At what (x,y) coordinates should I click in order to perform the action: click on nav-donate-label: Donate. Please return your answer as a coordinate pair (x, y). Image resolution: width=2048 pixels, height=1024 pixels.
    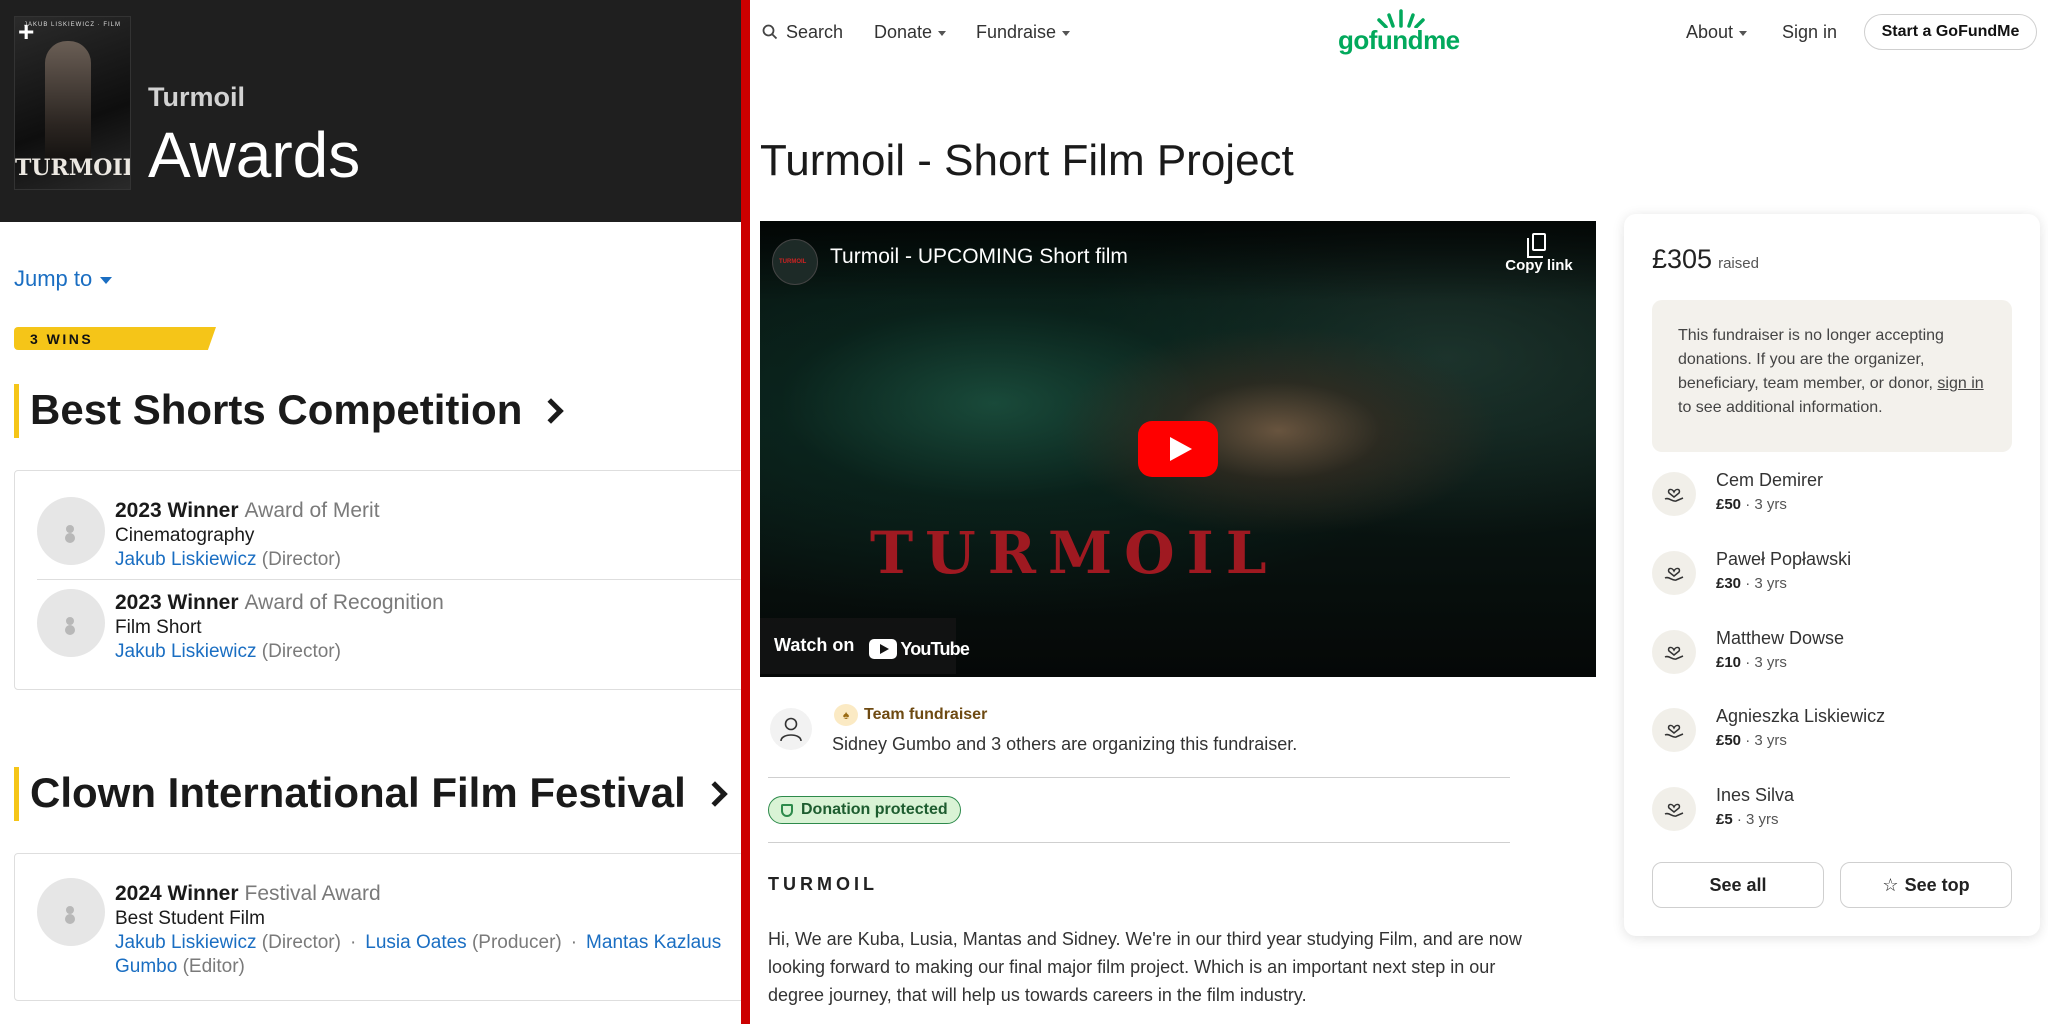
    Looking at the image, I should click on (903, 32).